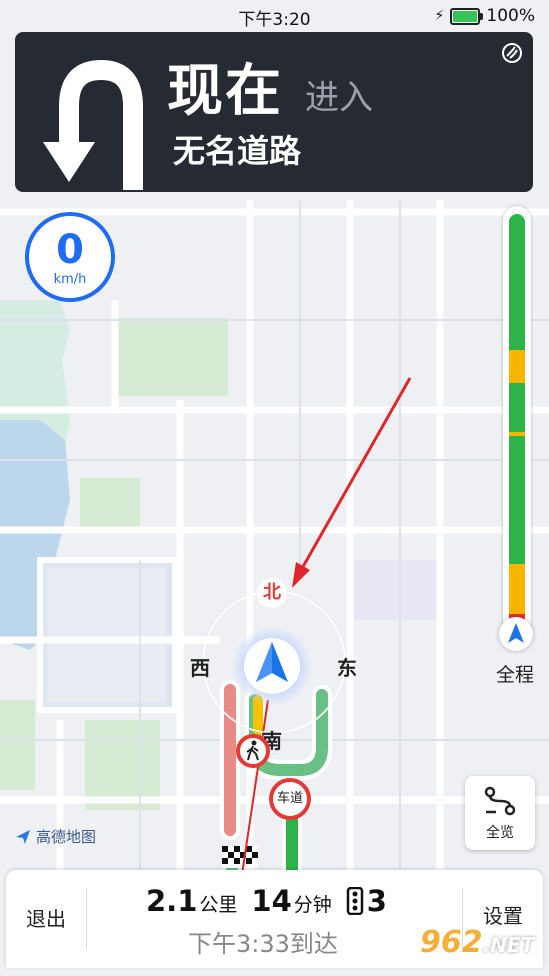  I want to click on overview-label: 全览, so click(500, 833).